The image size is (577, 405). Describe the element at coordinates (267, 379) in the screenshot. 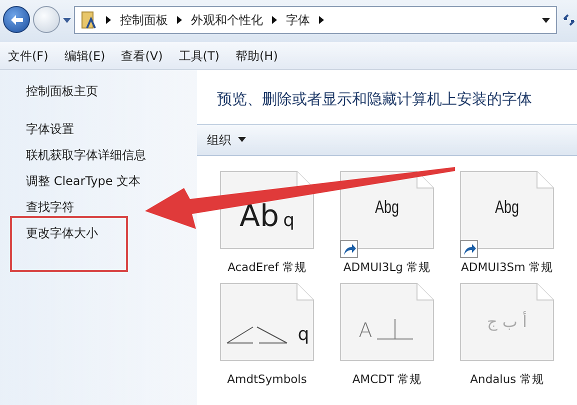

I see `font-name: AmdtSymbols` at that location.